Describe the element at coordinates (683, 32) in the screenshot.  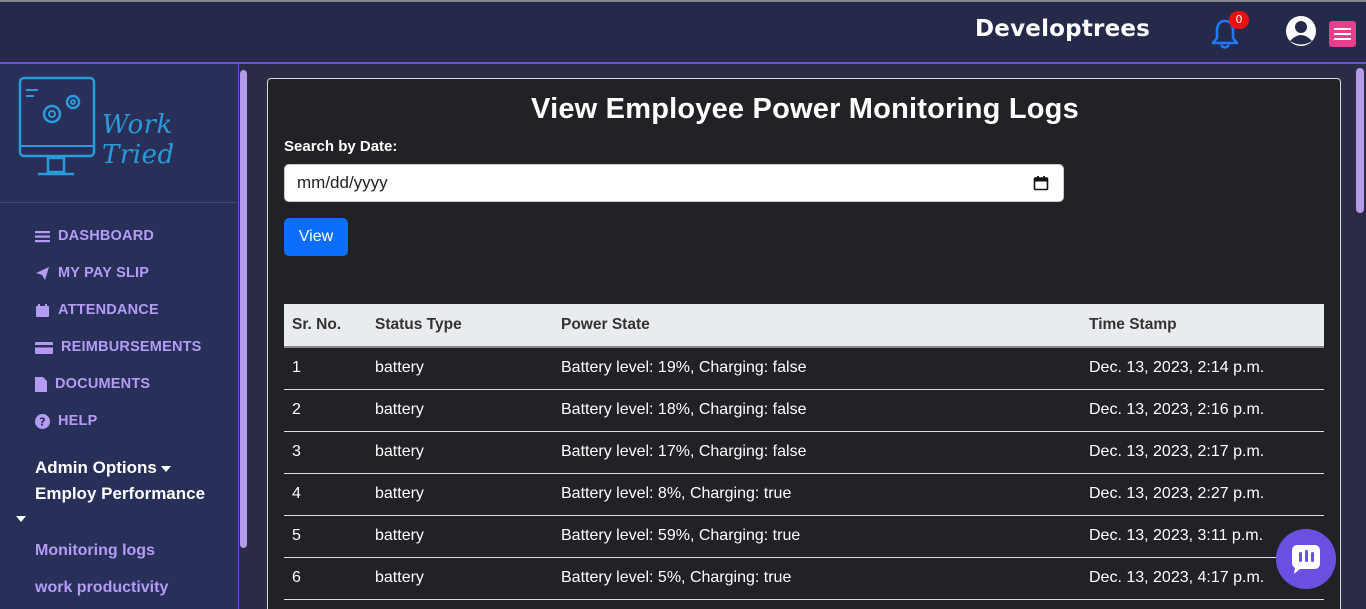
I see `top-navbar: Developtrees 0` at that location.